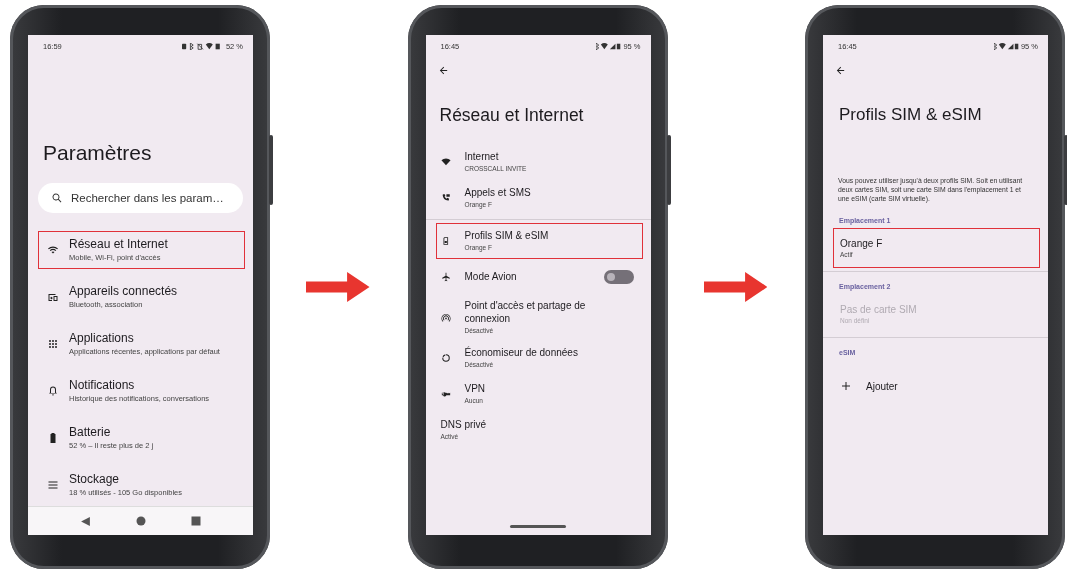  Describe the element at coordinates (490, 277) in the screenshot. I see `item-title: Mode Avion` at that location.